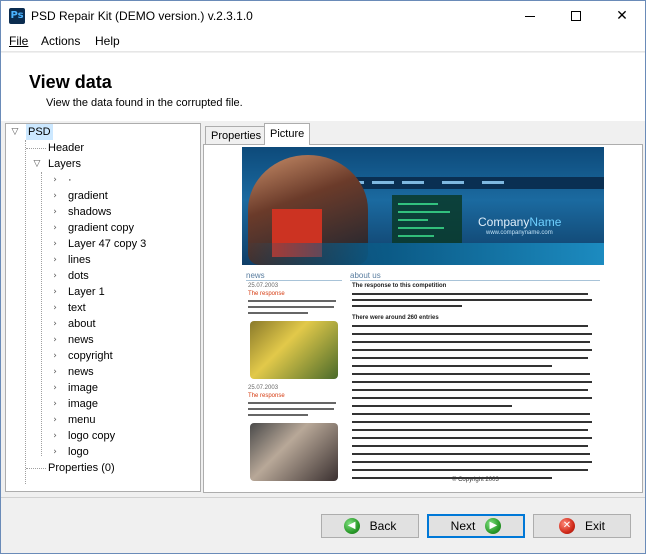 This screenshot has height=554, width=646. Describe the element at coordinates (39, 132) in the screenshot. I see `tree-label: PSD` at that location.